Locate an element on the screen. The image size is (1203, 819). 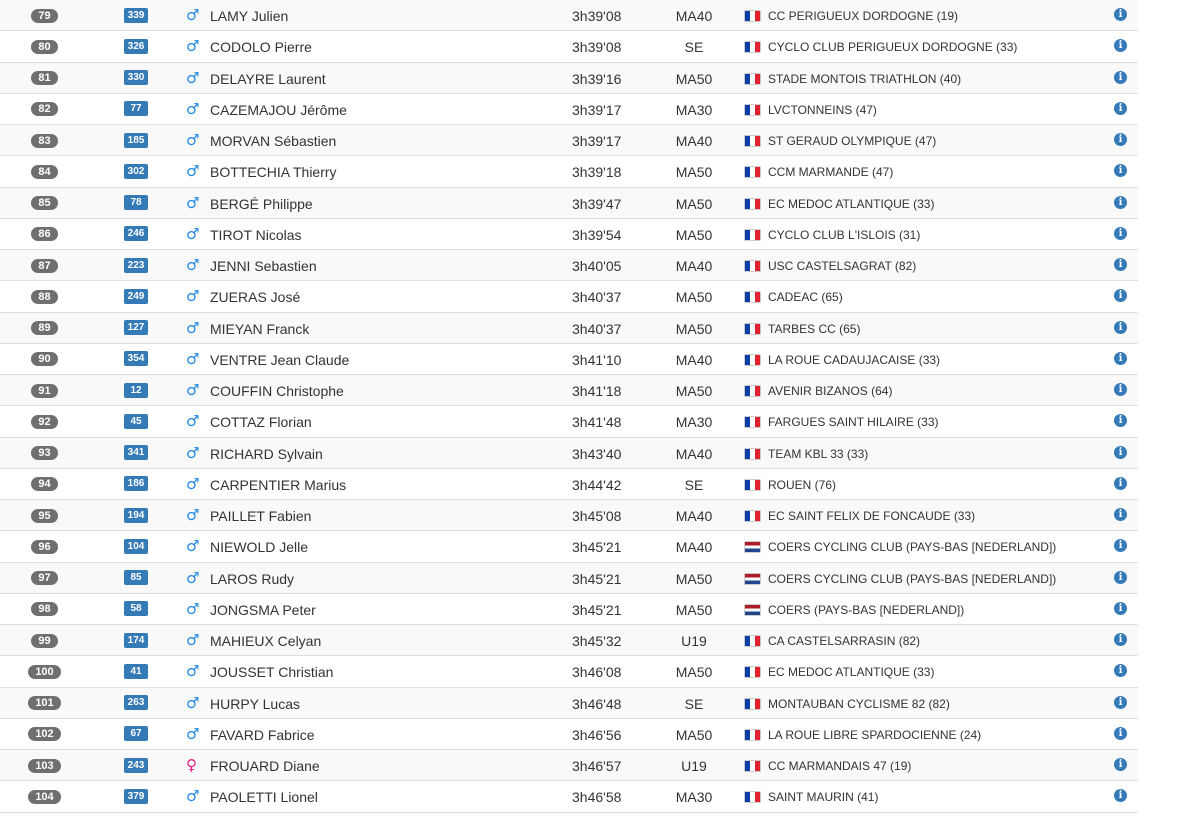
rank-badge: 98 is located at coordinates (44, 609).